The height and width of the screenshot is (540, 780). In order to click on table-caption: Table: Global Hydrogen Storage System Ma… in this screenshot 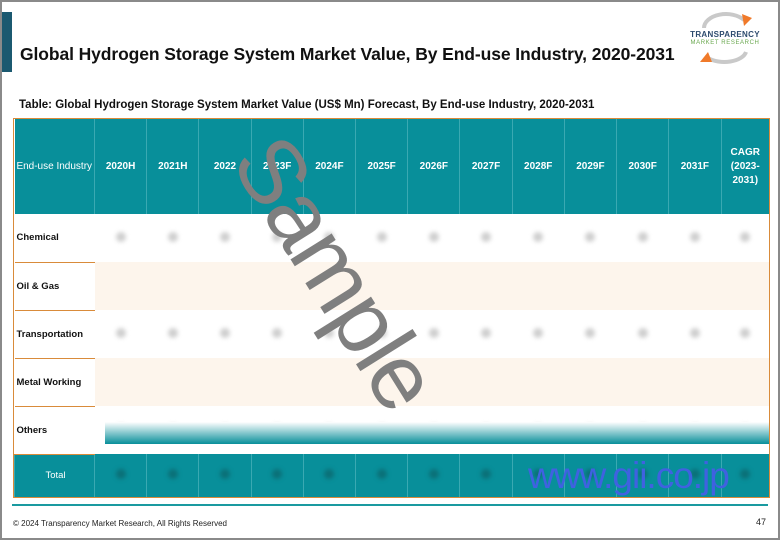, I will do `click(307, 105)`.